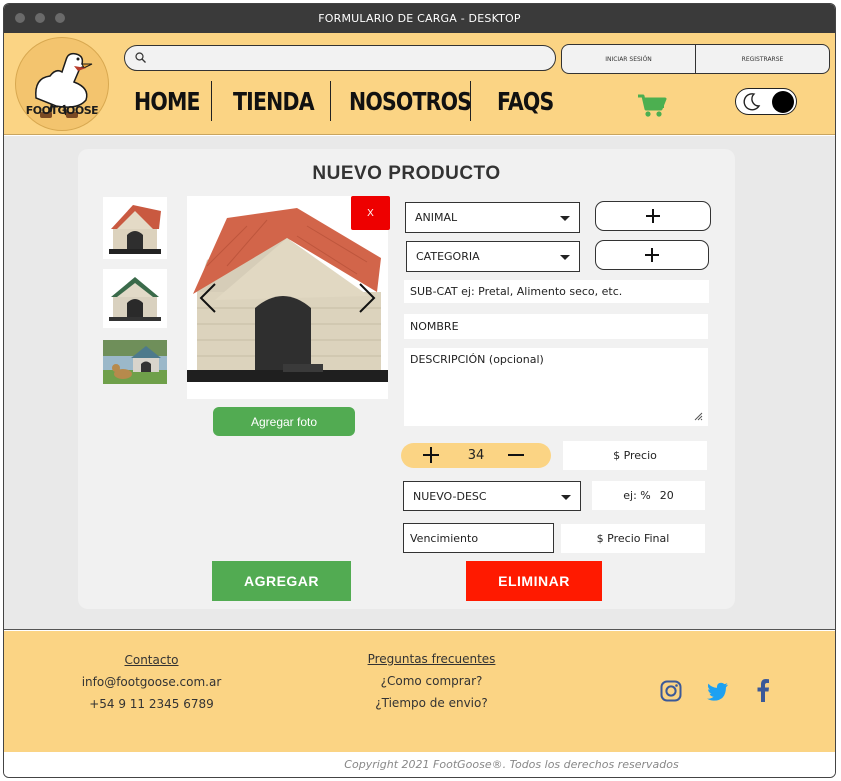  Describe the element at coordinates (450, 496) in the screenshot. I see `discount-select-value: NUEVO-DESC` at that location.